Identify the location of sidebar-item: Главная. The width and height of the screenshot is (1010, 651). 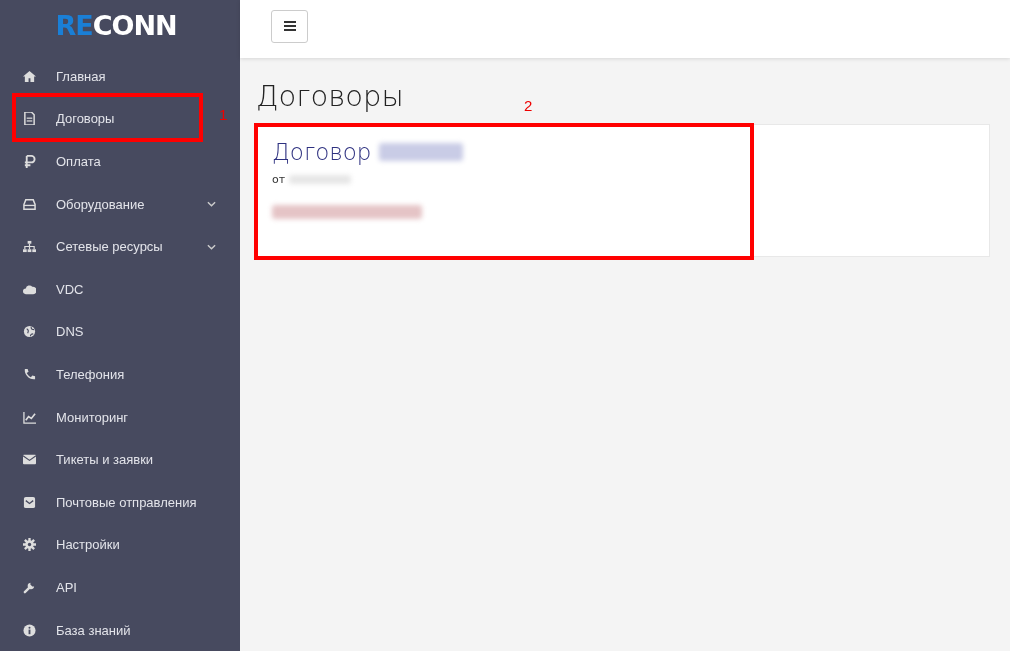
(108, 76).